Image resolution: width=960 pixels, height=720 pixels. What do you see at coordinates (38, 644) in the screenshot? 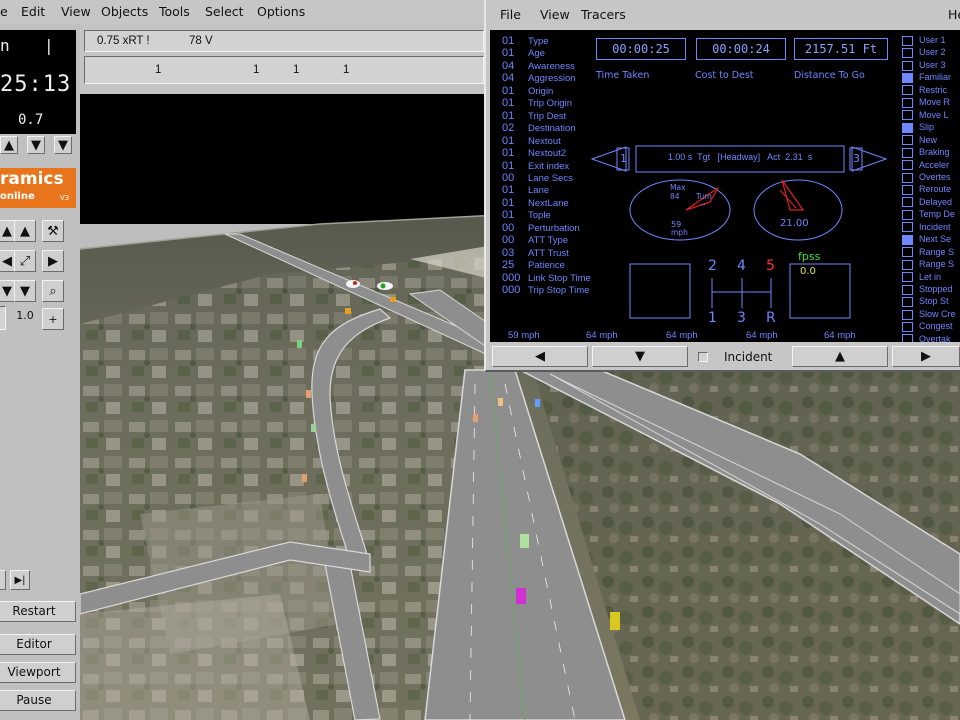
I see `editor-button: Editor` at bounding box center [38, 644].